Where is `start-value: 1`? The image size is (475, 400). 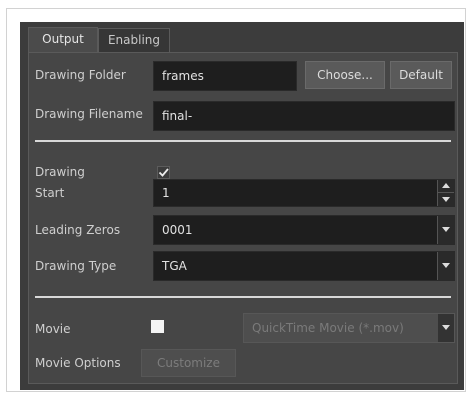 start-value: 1 is located at coordinates (166, 193).